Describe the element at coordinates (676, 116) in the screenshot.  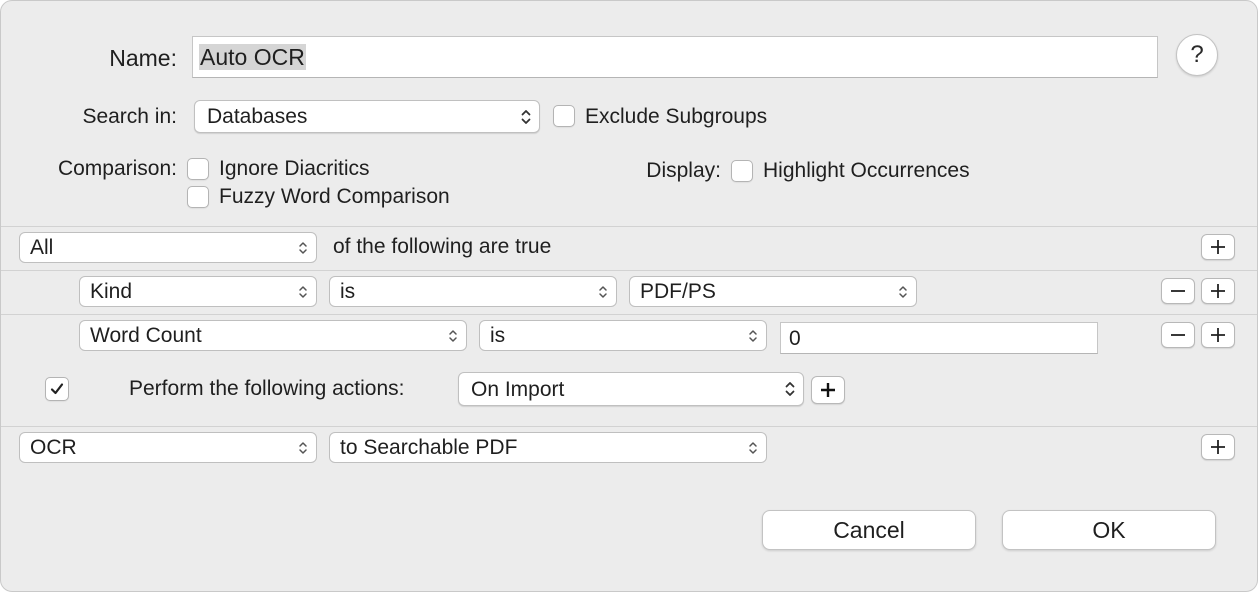
I see `exclude-subgroups-label: Exclude Subgroups` at that location.